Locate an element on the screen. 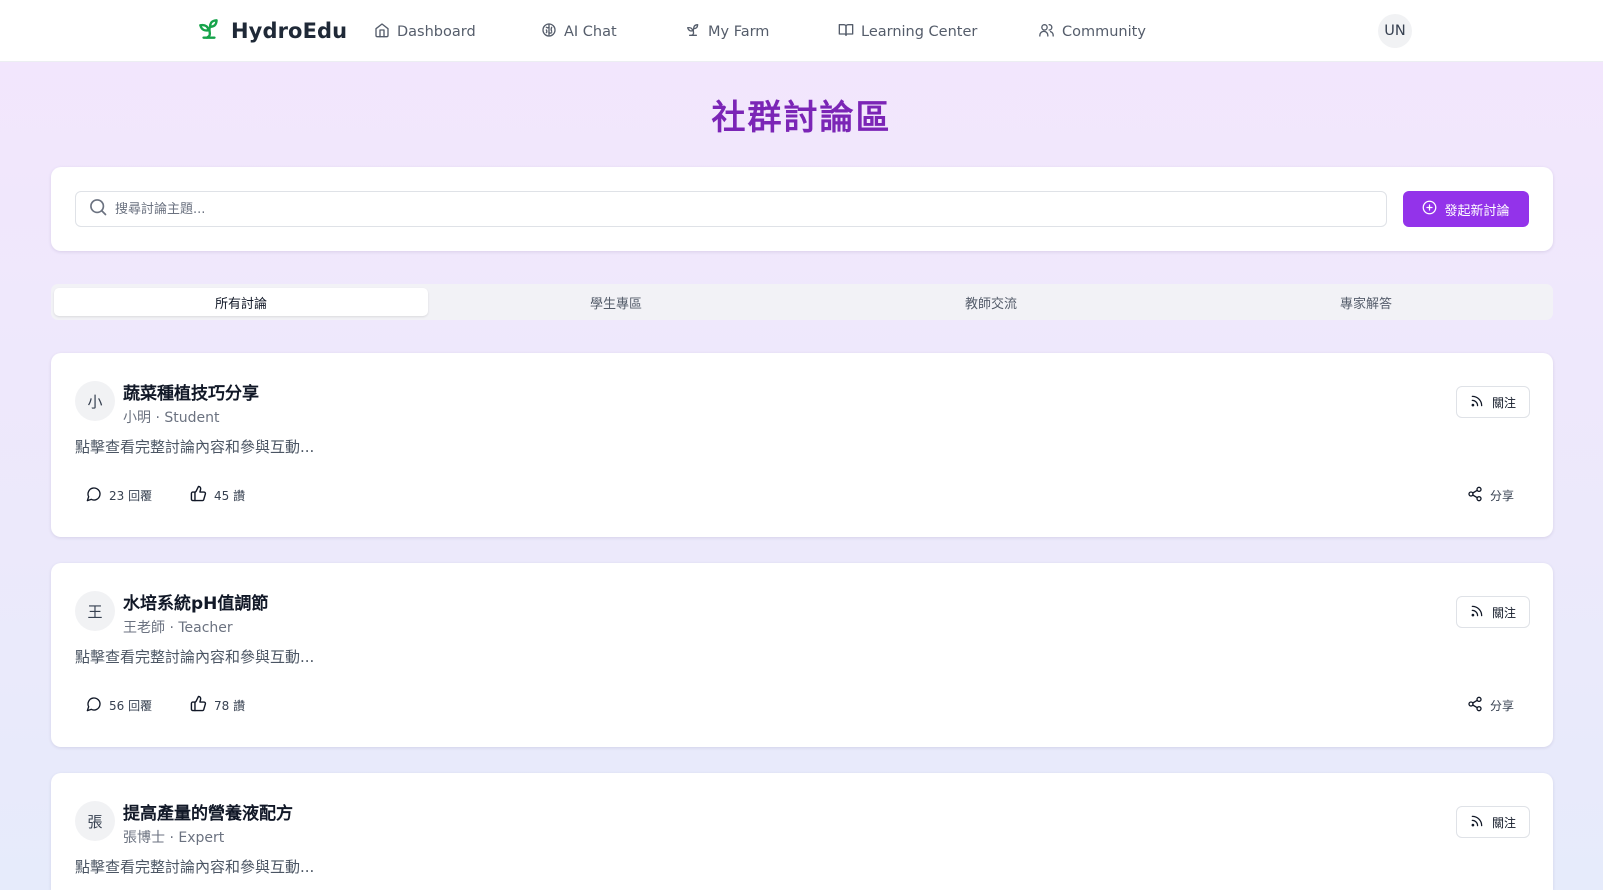 This screenshot has height=890, width=1603. like-button: 78 讚 is located at coordinates (217, 705).